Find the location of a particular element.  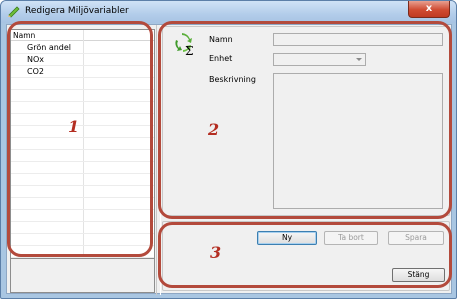

chevron-down-icon is located at coordinates (359, 59).